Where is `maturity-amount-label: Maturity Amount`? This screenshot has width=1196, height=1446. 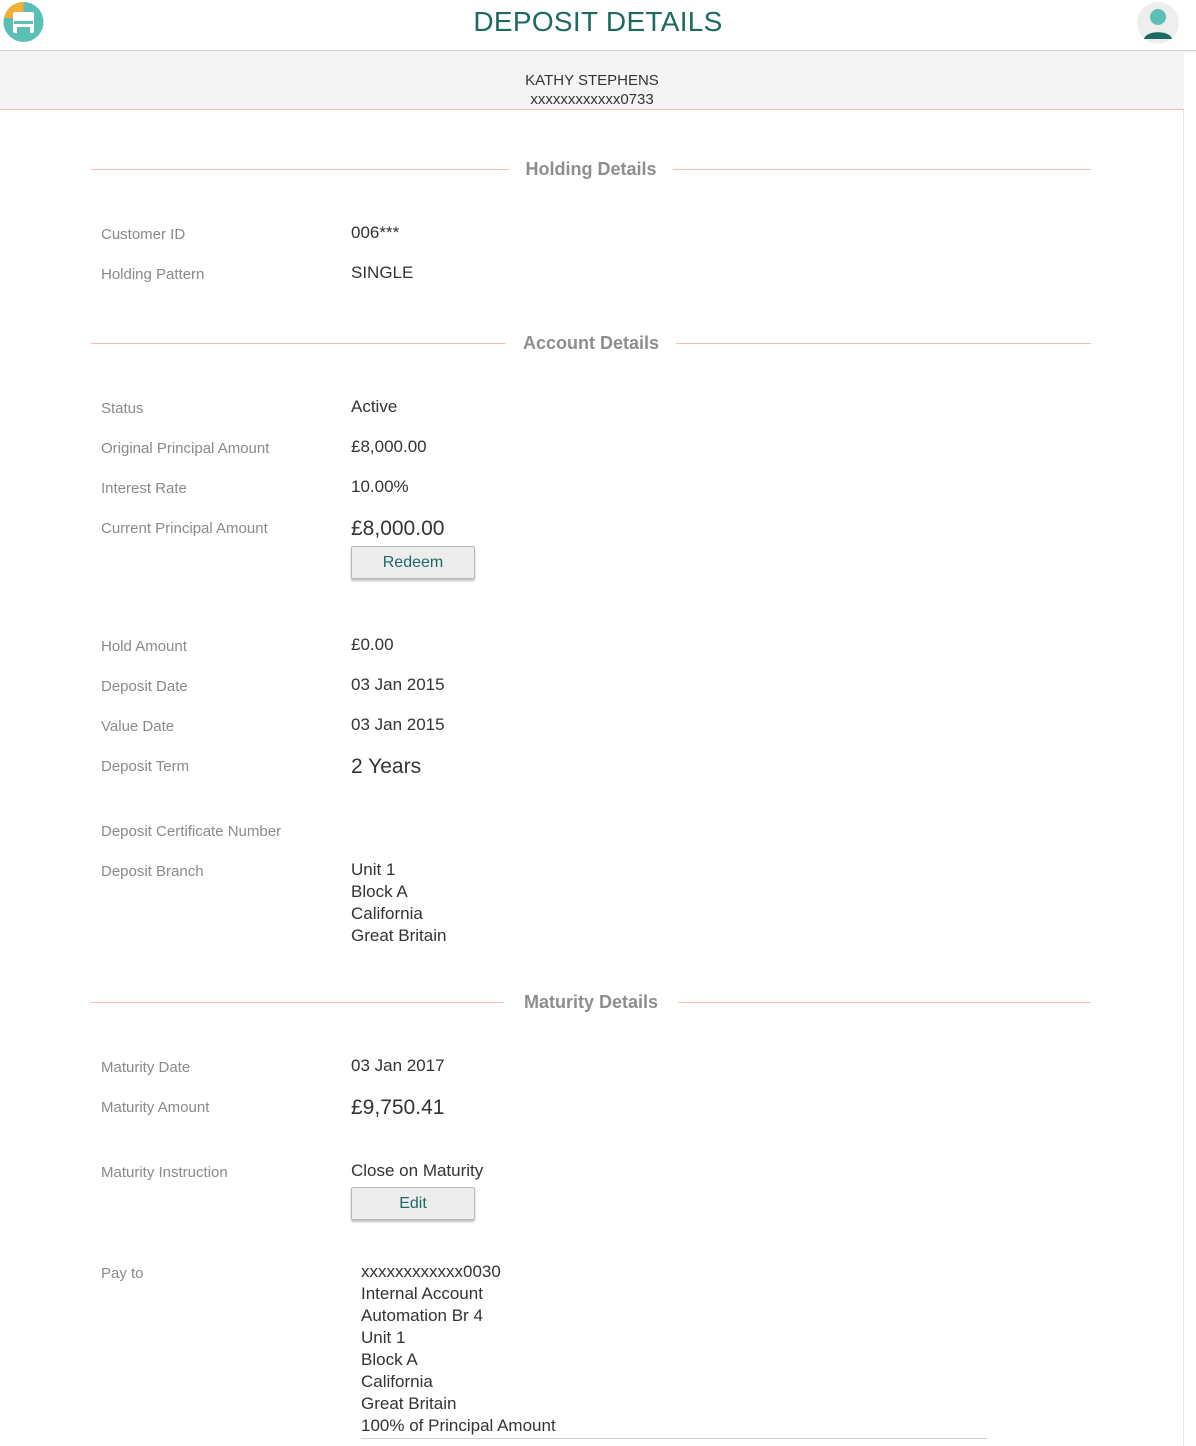
maturity-amount-label: Maturity Amount is located at coordinates (155, 1107).